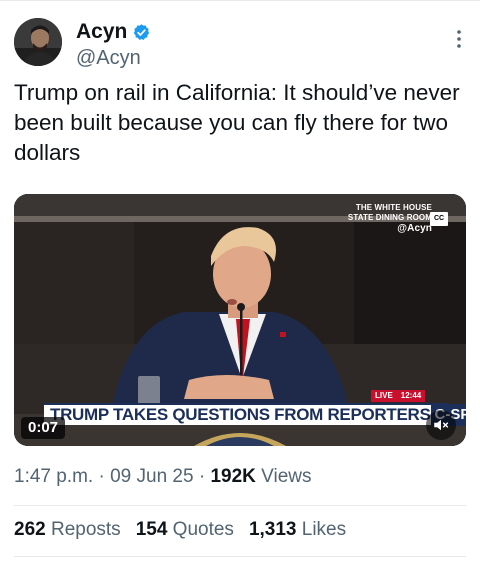  I want to click on top-divider, so click(240, 0).